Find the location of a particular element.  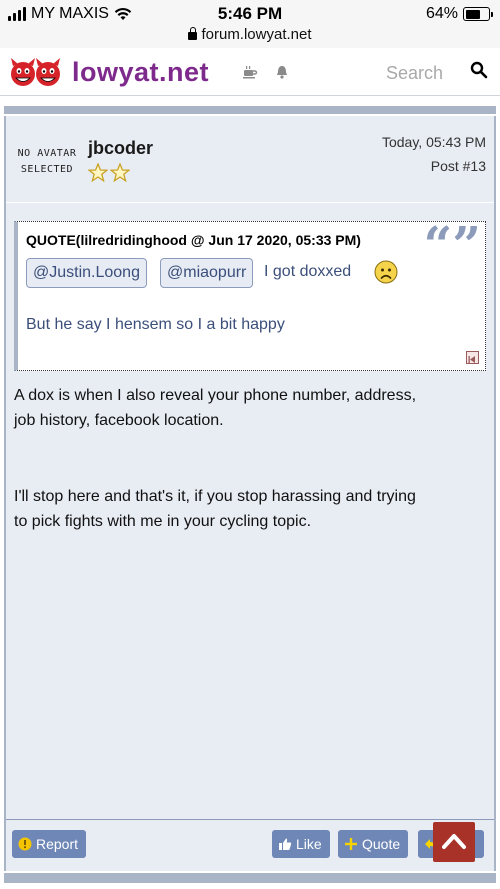

status-right: 64% is located at coordinates (459, 14).